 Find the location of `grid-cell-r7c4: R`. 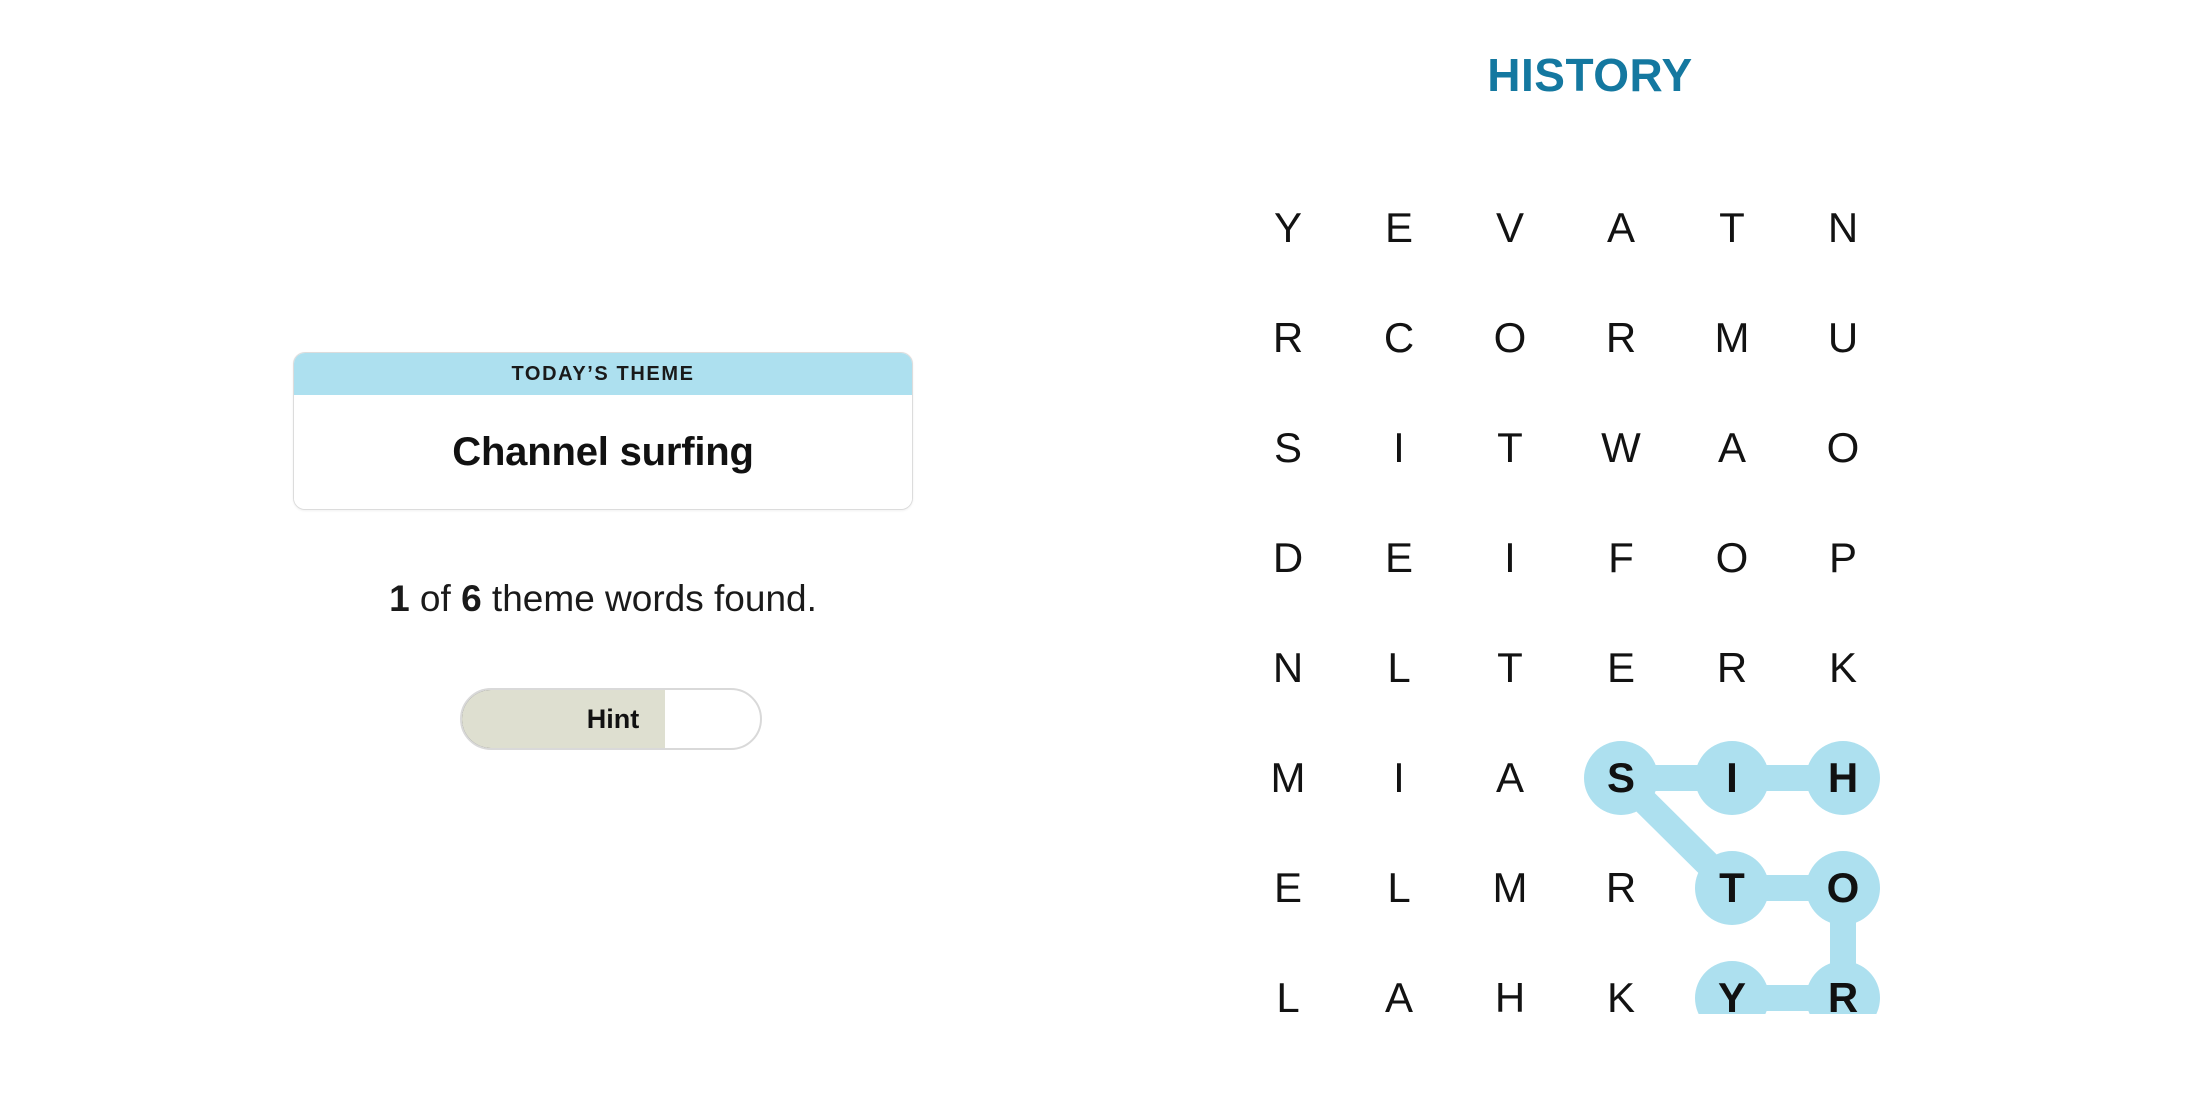

grid-cell-r7c4: R is located at coordinates (1621, 888).